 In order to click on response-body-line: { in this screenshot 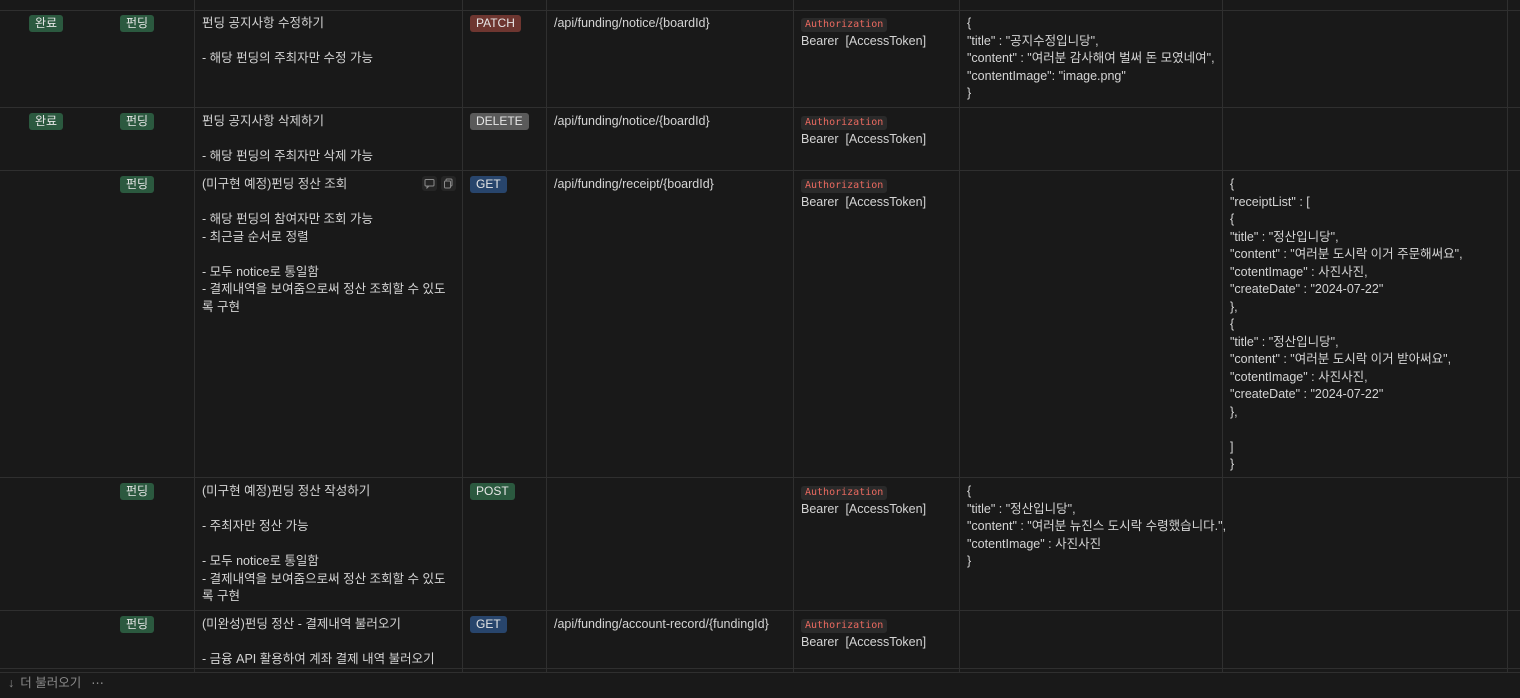, I will do `click(1232, 324)`.